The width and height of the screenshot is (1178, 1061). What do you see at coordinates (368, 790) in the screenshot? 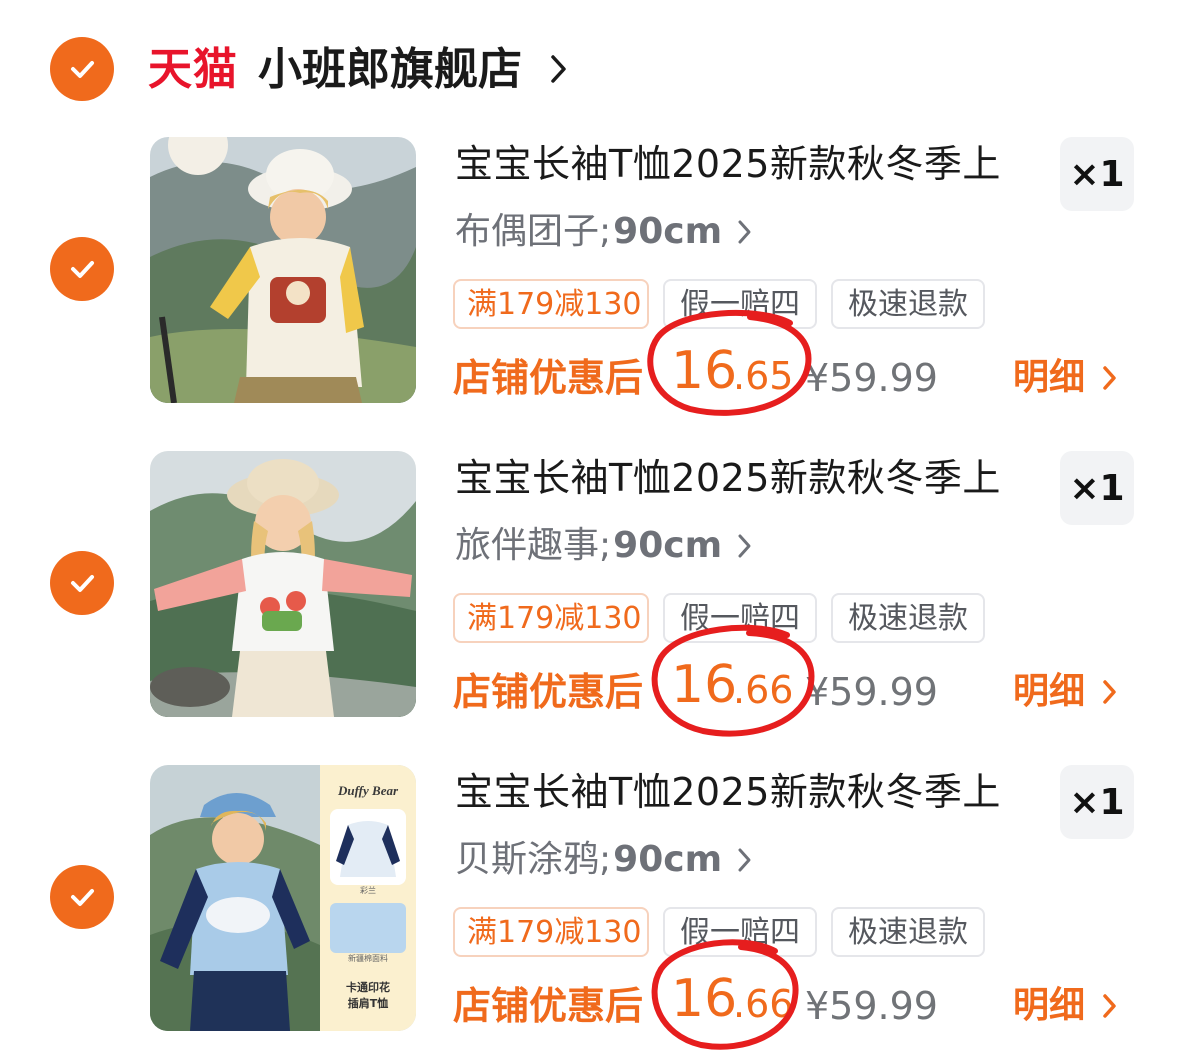
I see `side-brand: Duffy Bear` at bounding box center [368, 790].